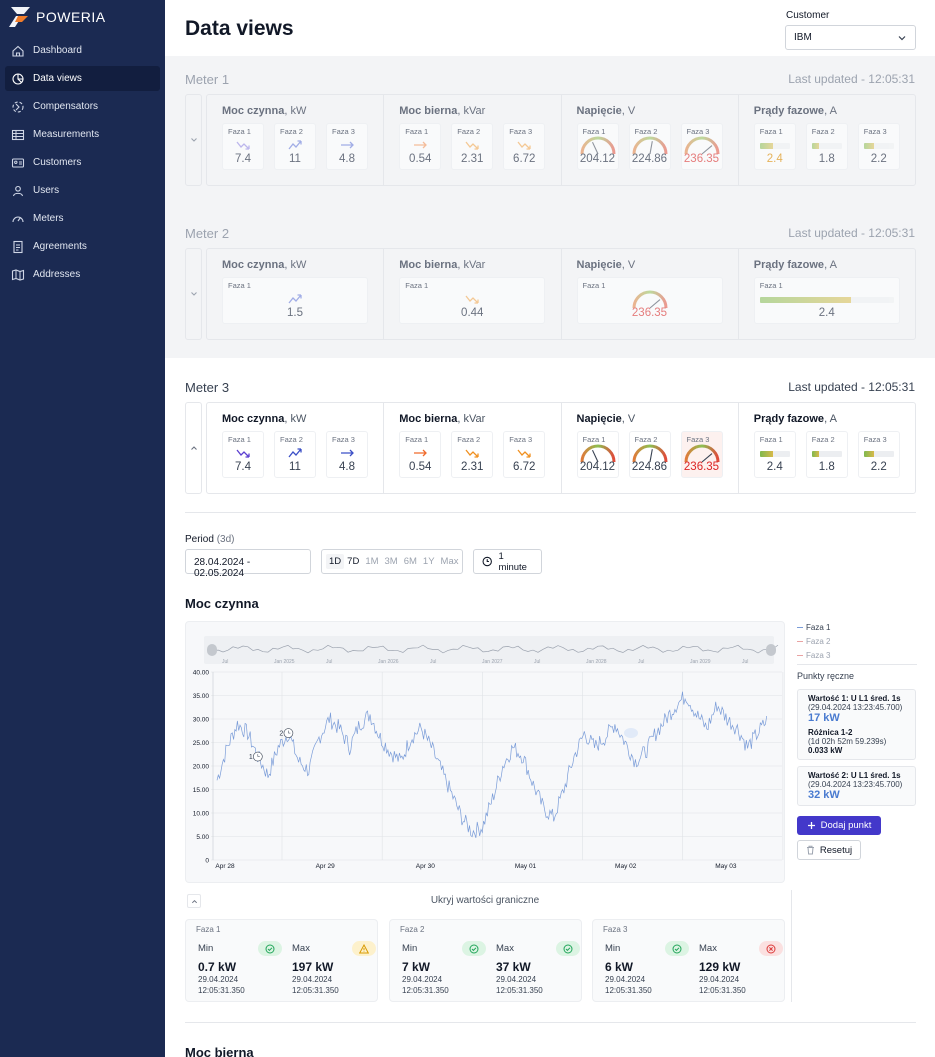 This screenshot has height=1057, width=935. Describe the element at coordinates (18, 79) in the screenshot. I see `pie-chart-icon` at that location.